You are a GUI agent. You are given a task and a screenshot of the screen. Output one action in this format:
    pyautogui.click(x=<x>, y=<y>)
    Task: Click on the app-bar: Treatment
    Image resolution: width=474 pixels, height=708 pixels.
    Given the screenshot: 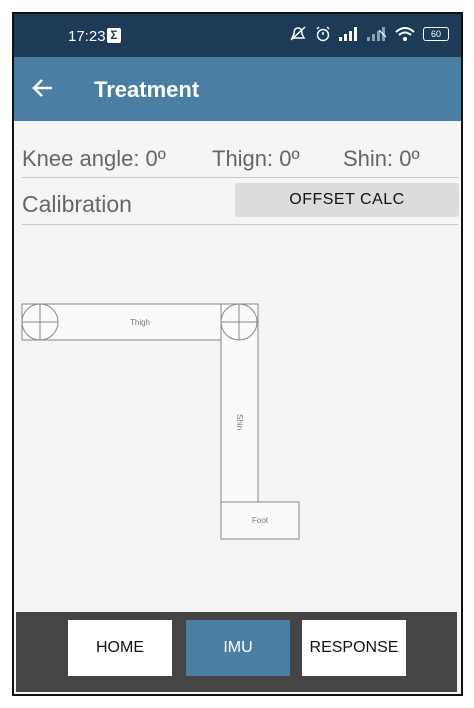 What is the action you would take?
    pyautogui.click(x=237, y=89)
    